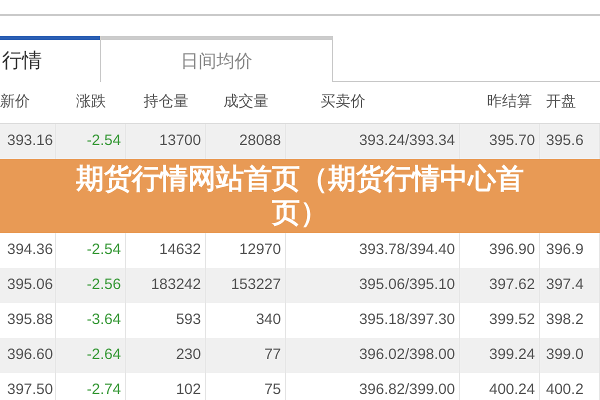  Describe the element at coordinates (407, 355) in the screenshot. I see `table-cell-text: 396.02/398.00` at that location.